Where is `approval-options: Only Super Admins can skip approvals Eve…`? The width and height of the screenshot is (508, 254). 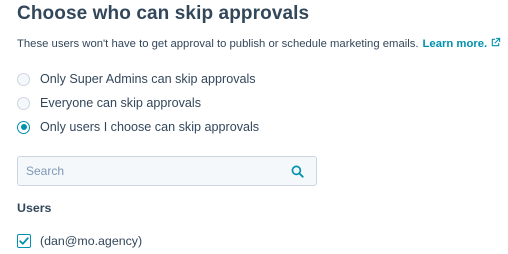 approval-options: Only Super Admins can skip approvals Eve… is located at coordinates (138, 103).